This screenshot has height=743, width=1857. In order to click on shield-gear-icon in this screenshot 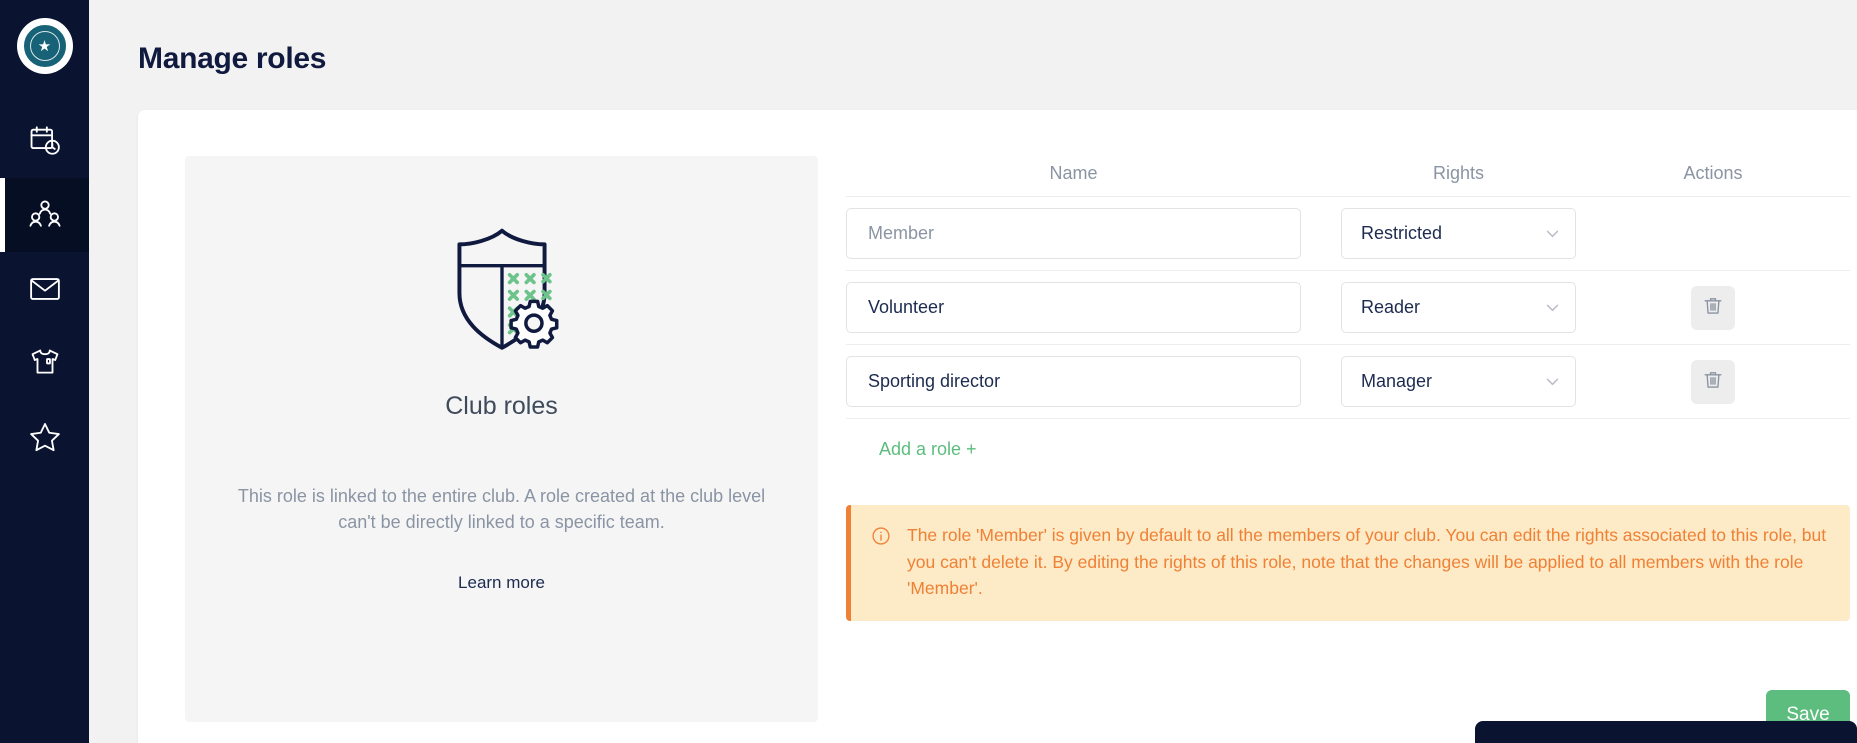, I will do `click(502, 290)`.